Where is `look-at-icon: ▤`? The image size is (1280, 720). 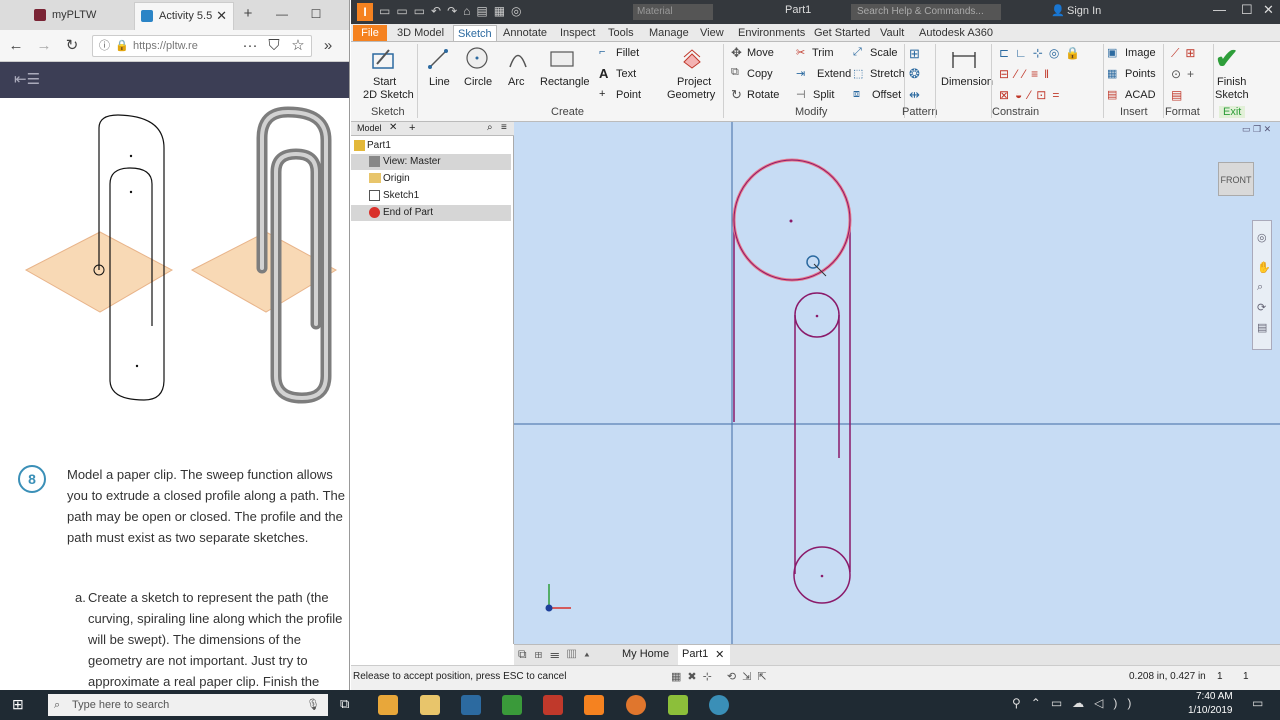
look-at-icon: ▤ is located at coordinates (1262, 327).